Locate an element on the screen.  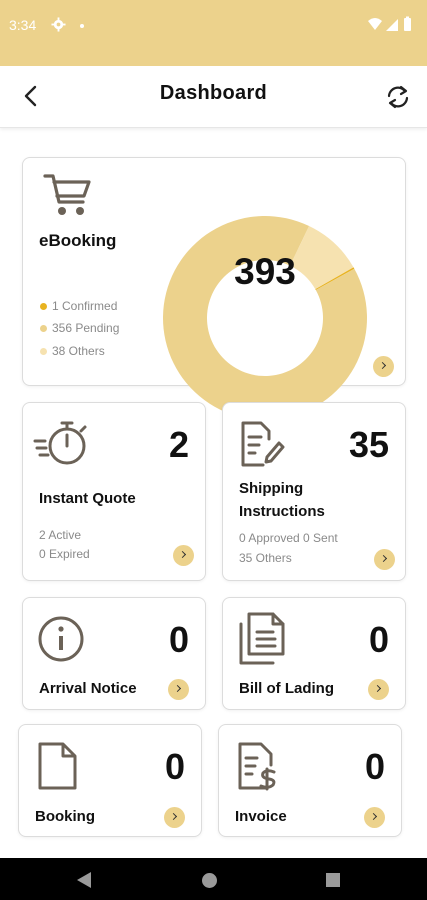
status-time: 3:34 is located at coordinates (23, 25).